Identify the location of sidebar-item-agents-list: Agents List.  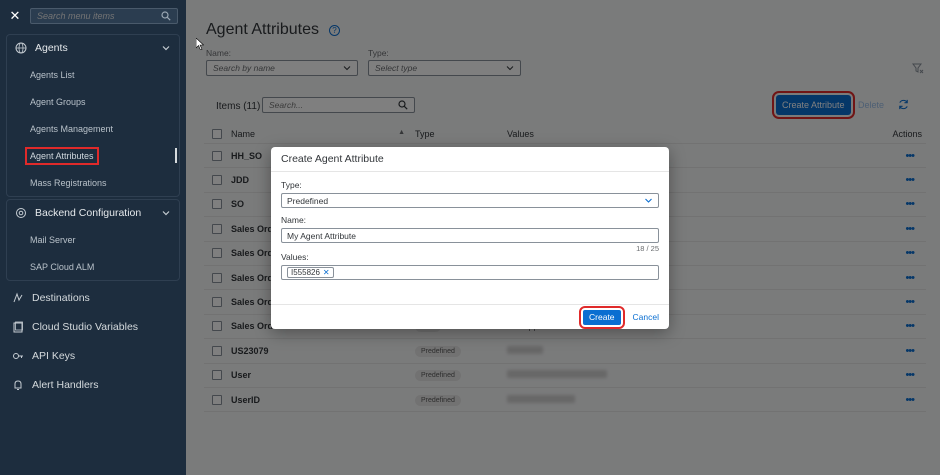
(93, 74).